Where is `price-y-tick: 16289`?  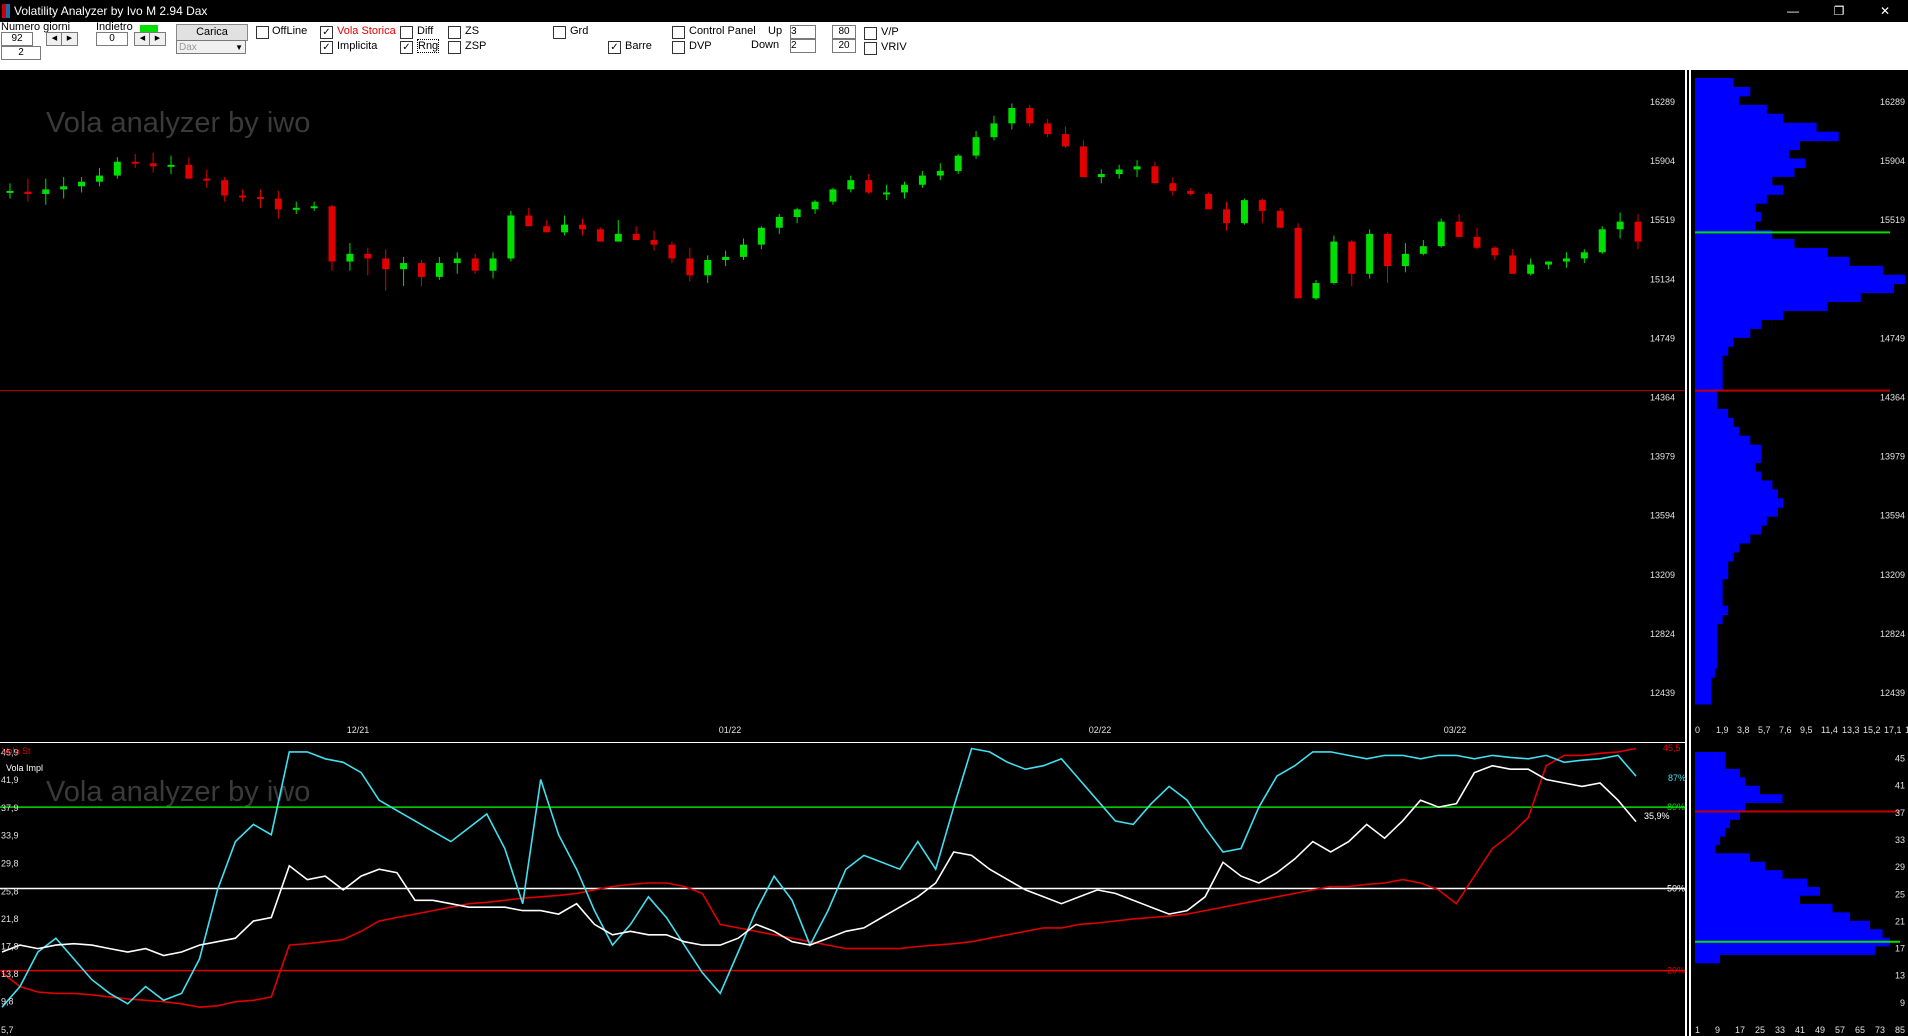 price-y-tick: 16289 is located at coordinates (1662, 102).